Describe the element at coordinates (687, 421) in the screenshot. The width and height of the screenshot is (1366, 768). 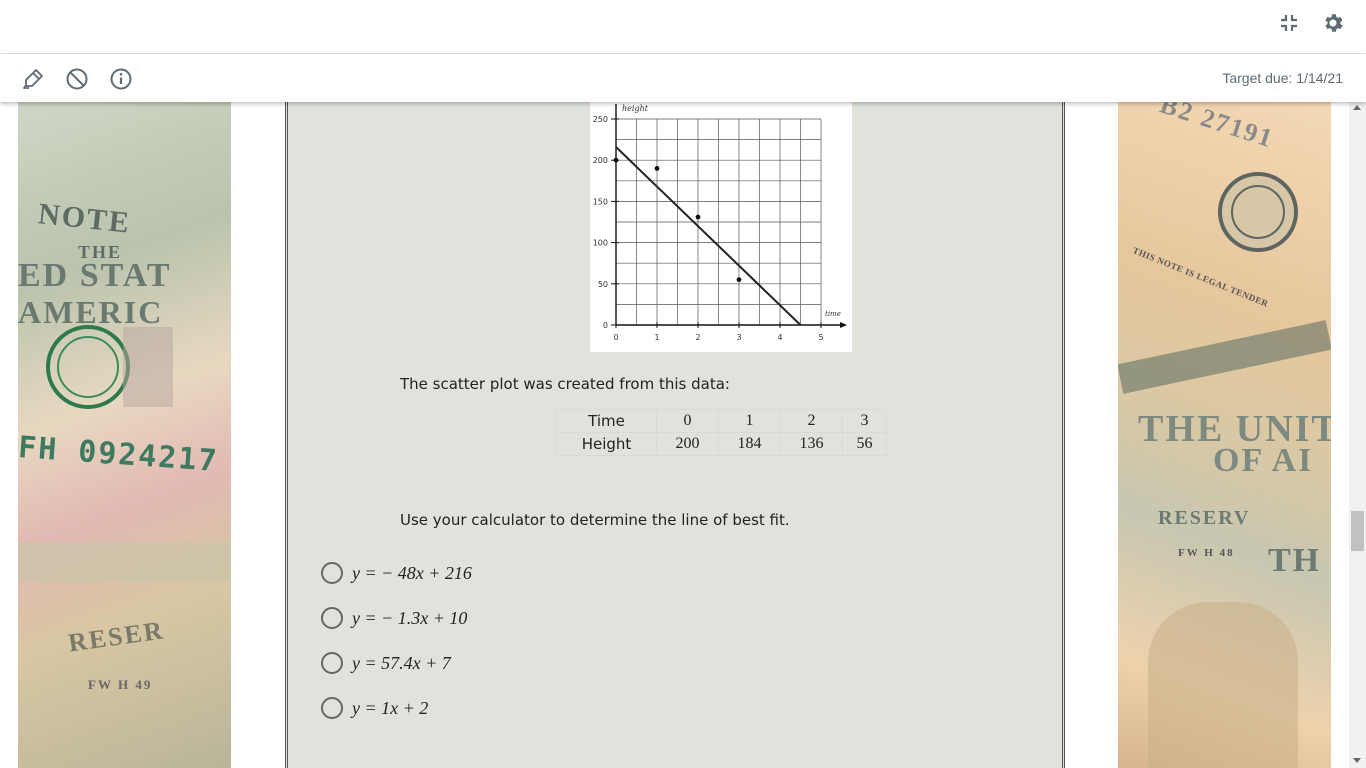
I see `table-cell: 0` at that location.